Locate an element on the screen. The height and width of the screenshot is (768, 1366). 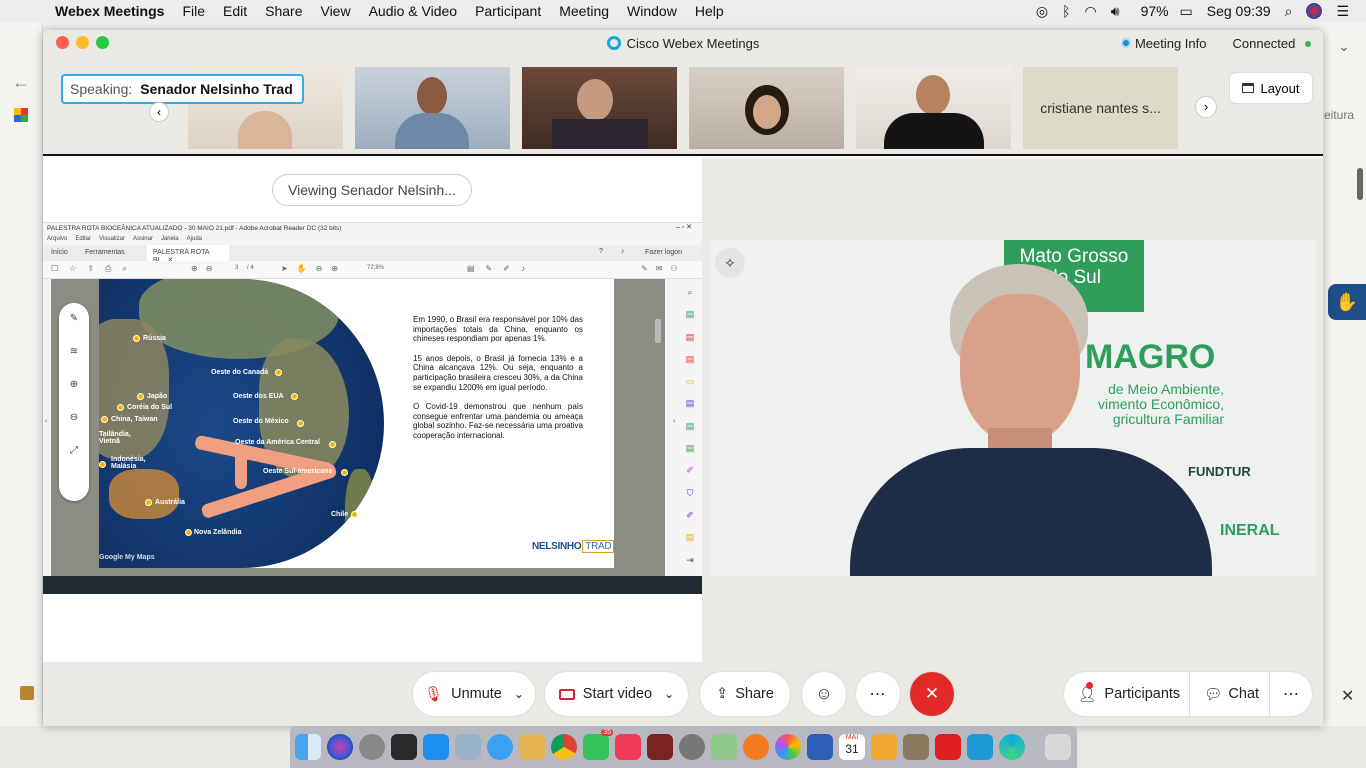
menu-share: Share is located at coordinates (283, 11).